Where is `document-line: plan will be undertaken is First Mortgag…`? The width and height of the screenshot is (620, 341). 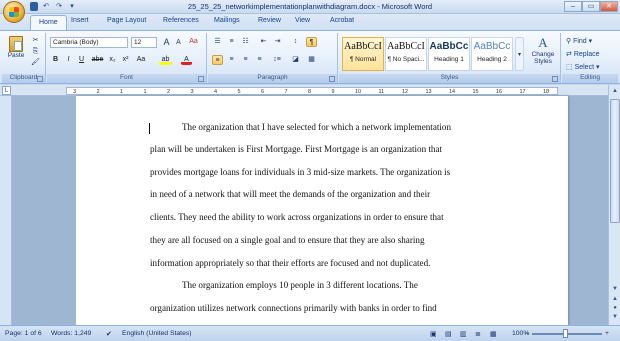 document-line: plan will be undertaken is First Mortgag… is located at coordinates (296, 149).